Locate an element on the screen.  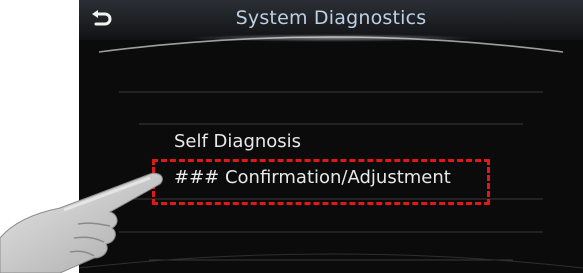
highlight-box is located at coordinates (321, 182).